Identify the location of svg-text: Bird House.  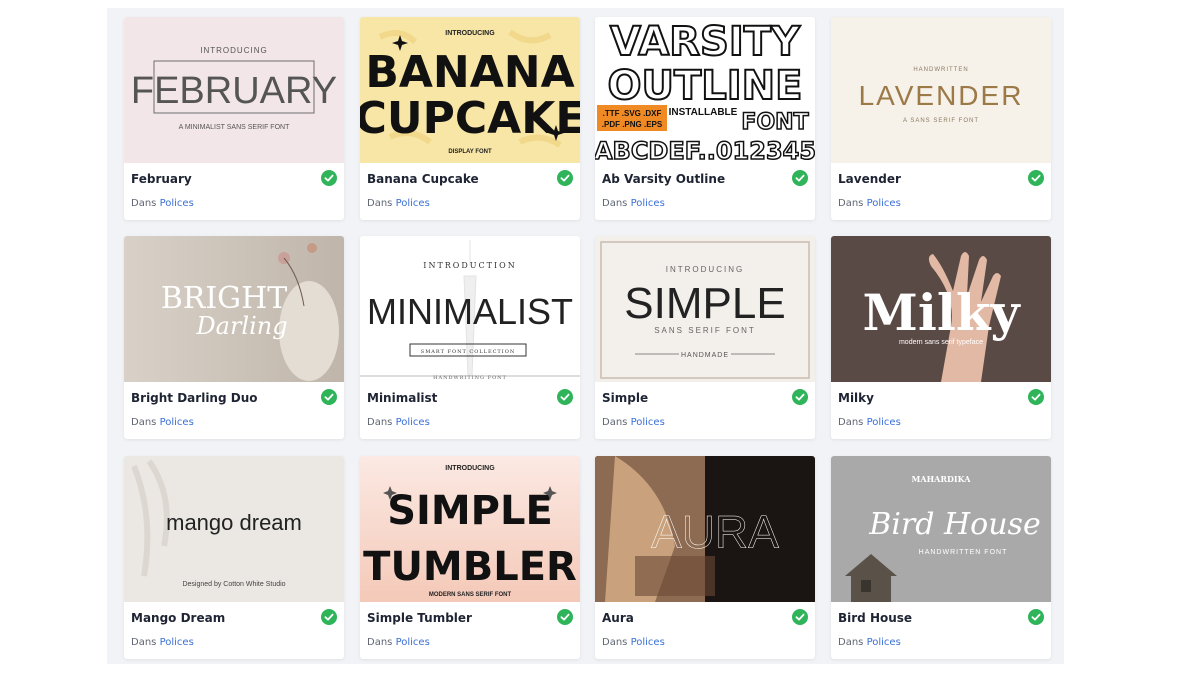
(954, 524).